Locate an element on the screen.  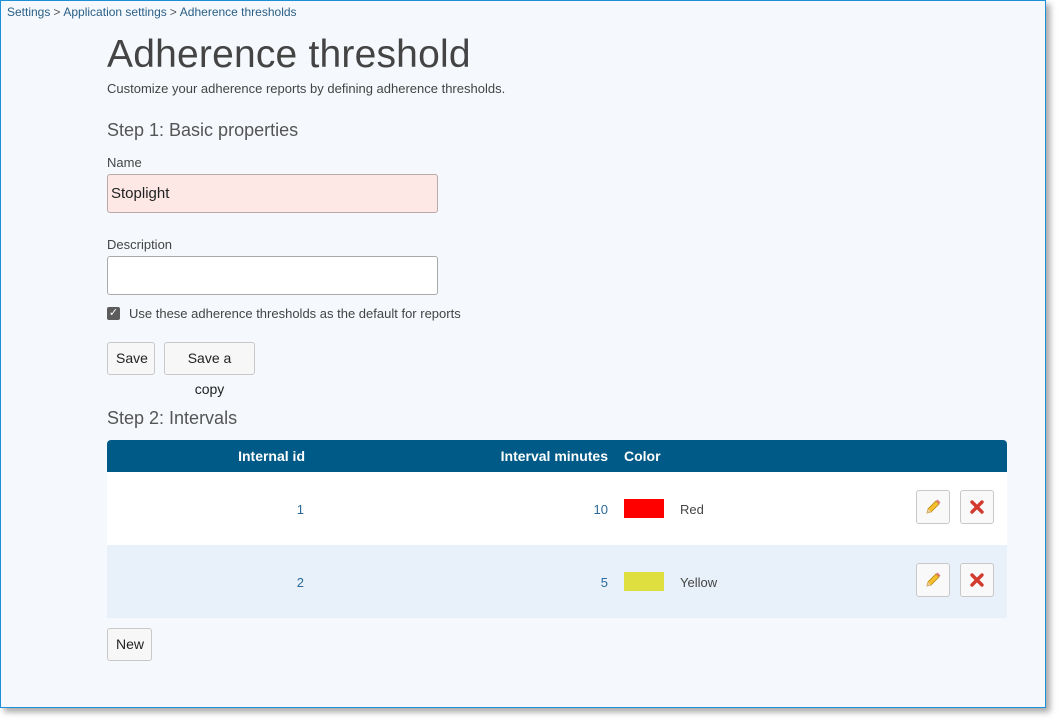
table-row: 1 10 Red is located at coordinates (557, 508).